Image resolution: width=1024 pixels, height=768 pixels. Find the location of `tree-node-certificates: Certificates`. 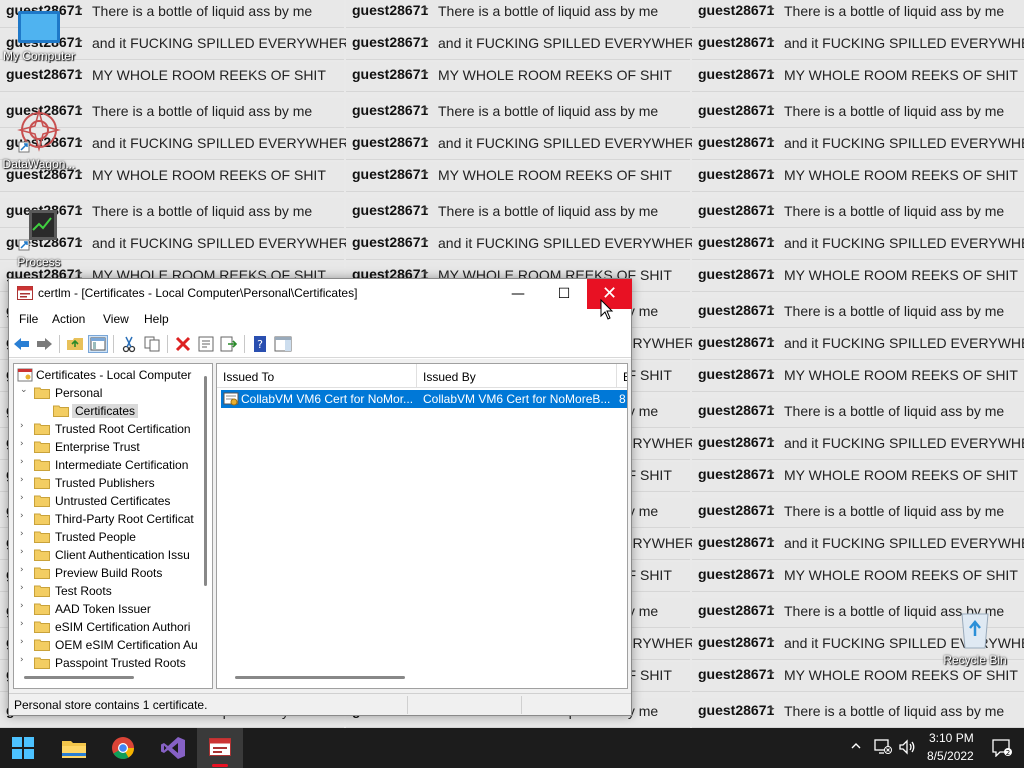

tree-node-certificates: Certificates is located at coordinates (113, 411).